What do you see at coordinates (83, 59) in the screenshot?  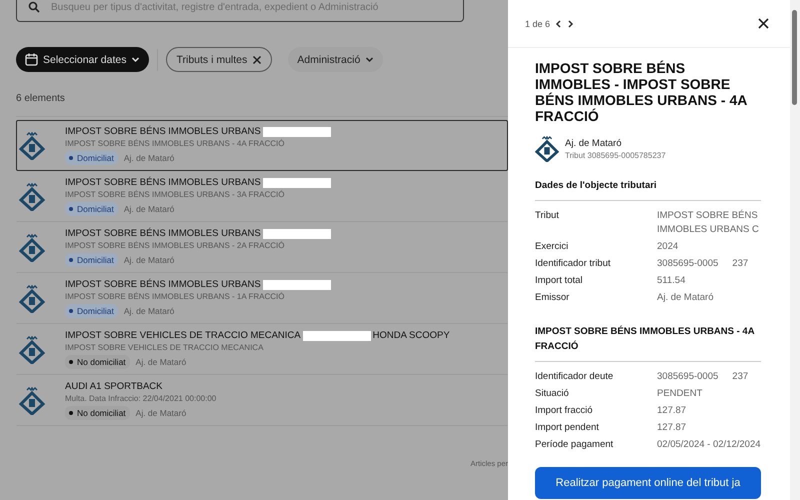 I see `date-filter-button: Seleccionar dates` at bounding box center [83, 59].